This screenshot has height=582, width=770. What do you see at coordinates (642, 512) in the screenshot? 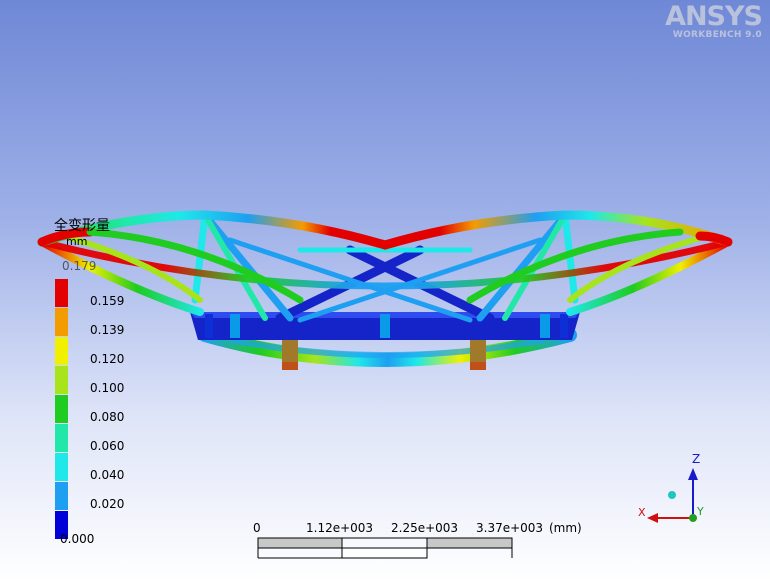
I see `triad-x-label: X` at bounding box center [642, 512].